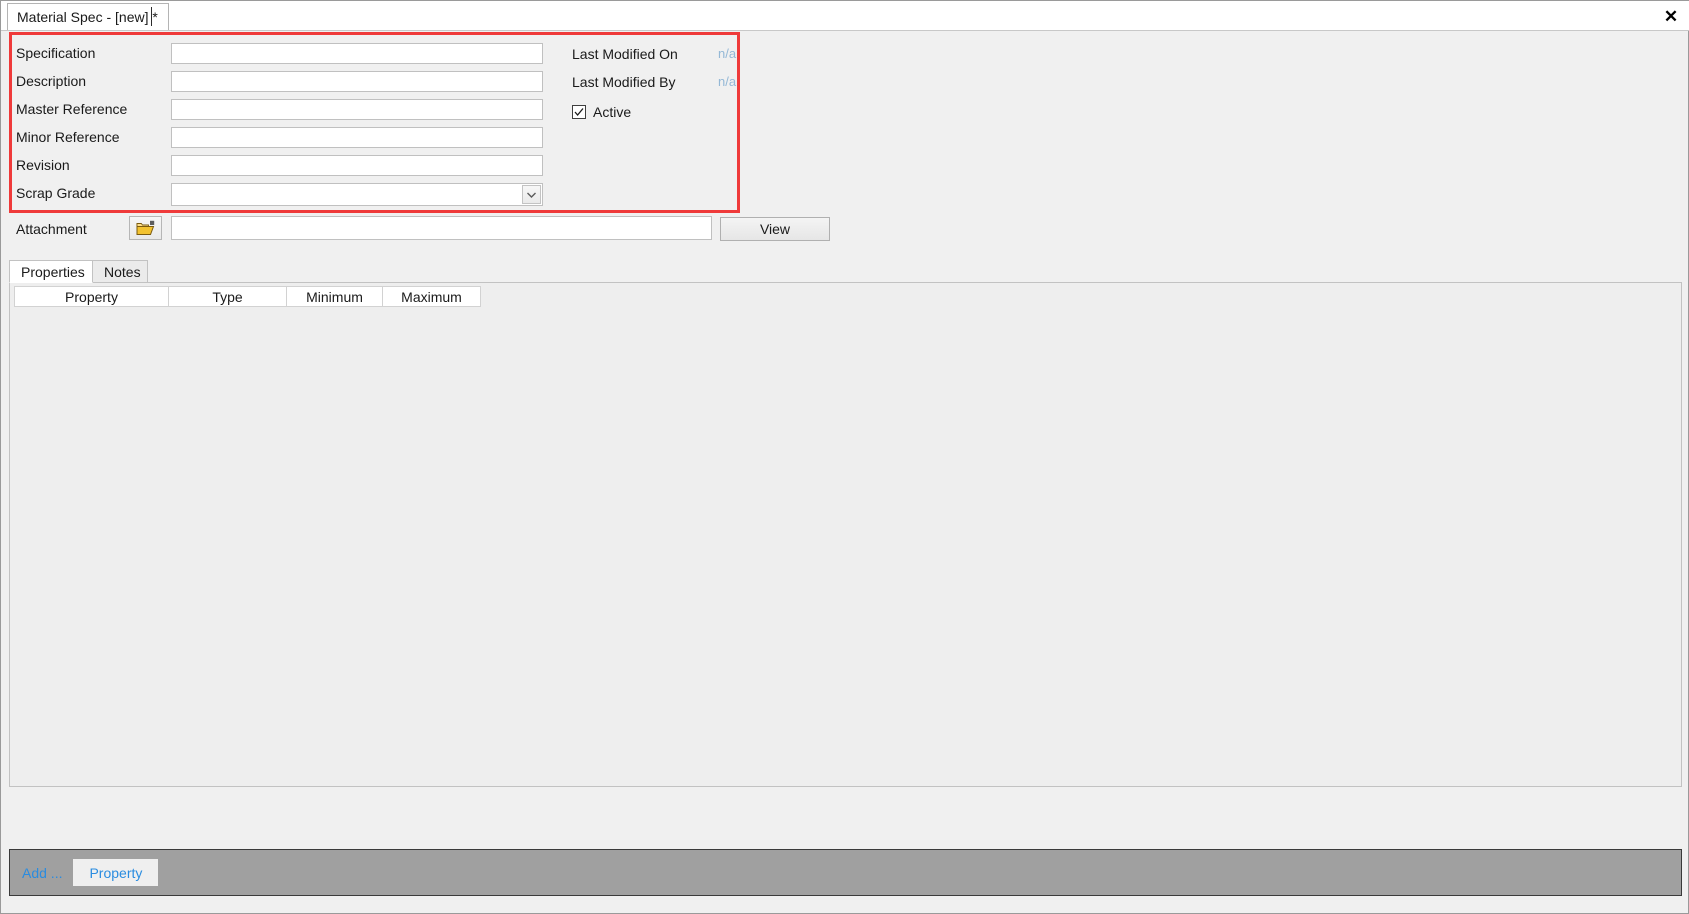 Image resolution: width=1689 pixels, height=914 pixels. Describe the element at coordinates (441, 228) in the screenshot. I see `attachment-path-input` at that location.